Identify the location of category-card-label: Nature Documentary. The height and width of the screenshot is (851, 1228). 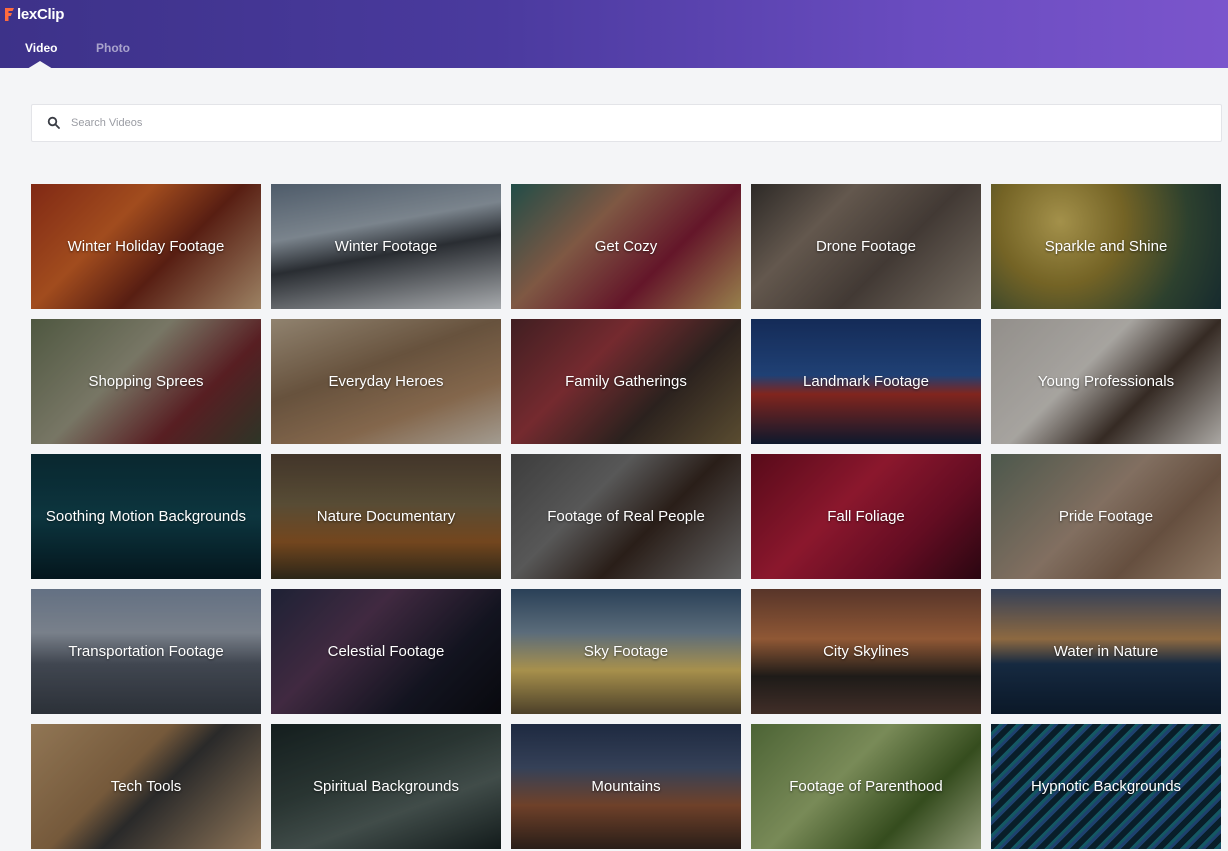
(386, 516).